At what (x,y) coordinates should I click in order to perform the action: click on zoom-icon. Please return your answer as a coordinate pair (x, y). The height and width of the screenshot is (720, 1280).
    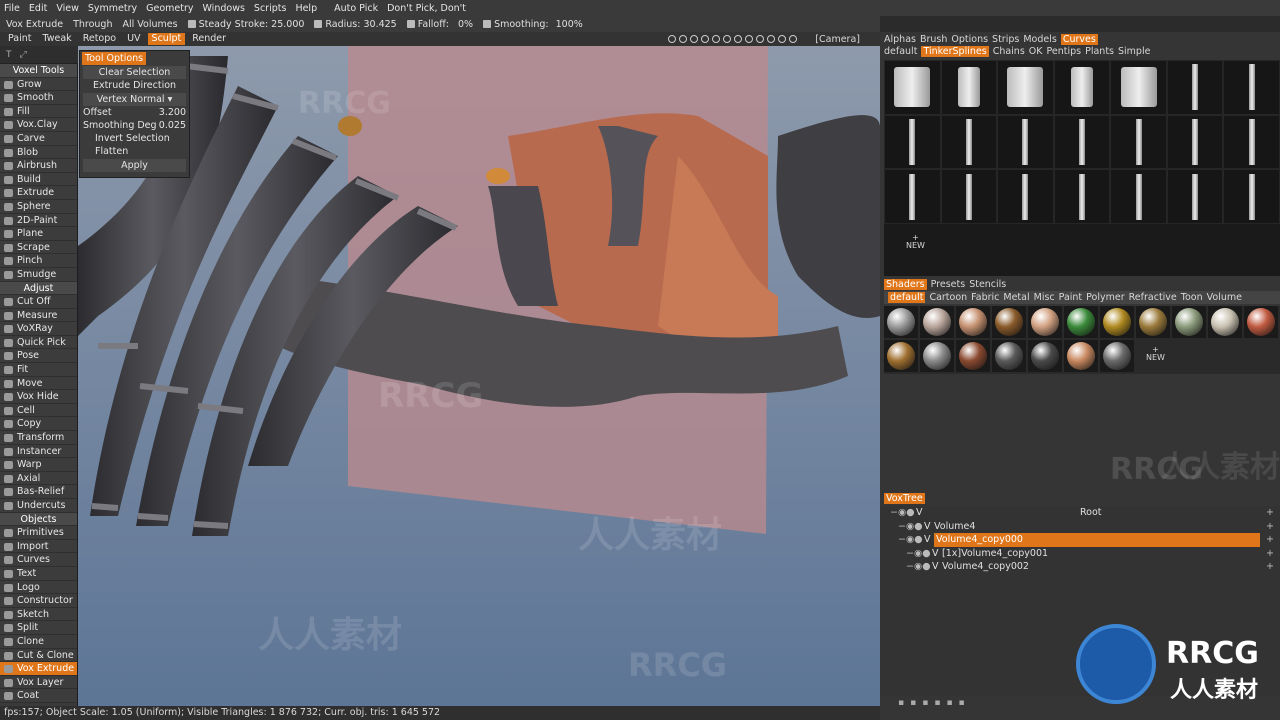
    Looking at the image, I should click on (727, 39).